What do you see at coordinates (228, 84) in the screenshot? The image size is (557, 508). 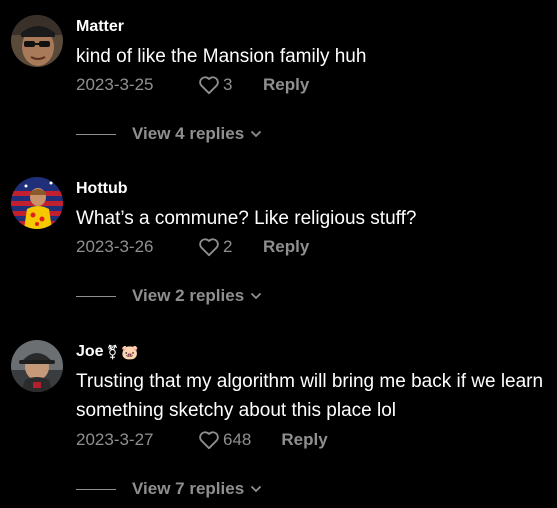 I see `like-count: 3` at bounding box center [228, 84].